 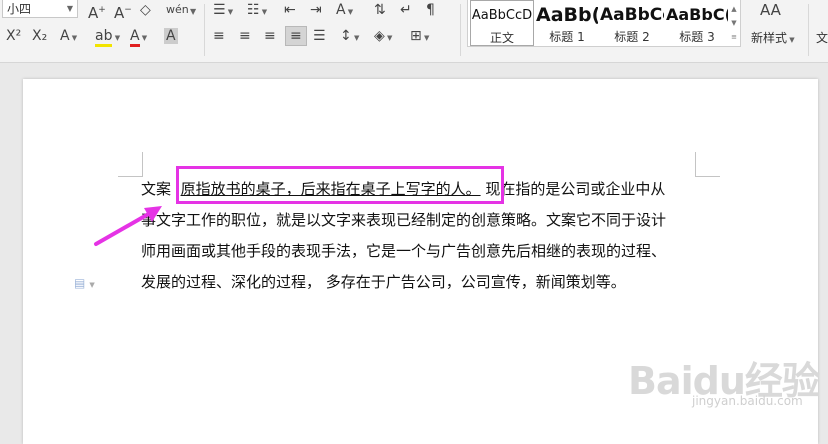 What do you see at coordinates (632, 15) in the screenshot?
I see `style-preview: AaBbCc` at bounding box center [632, 15].